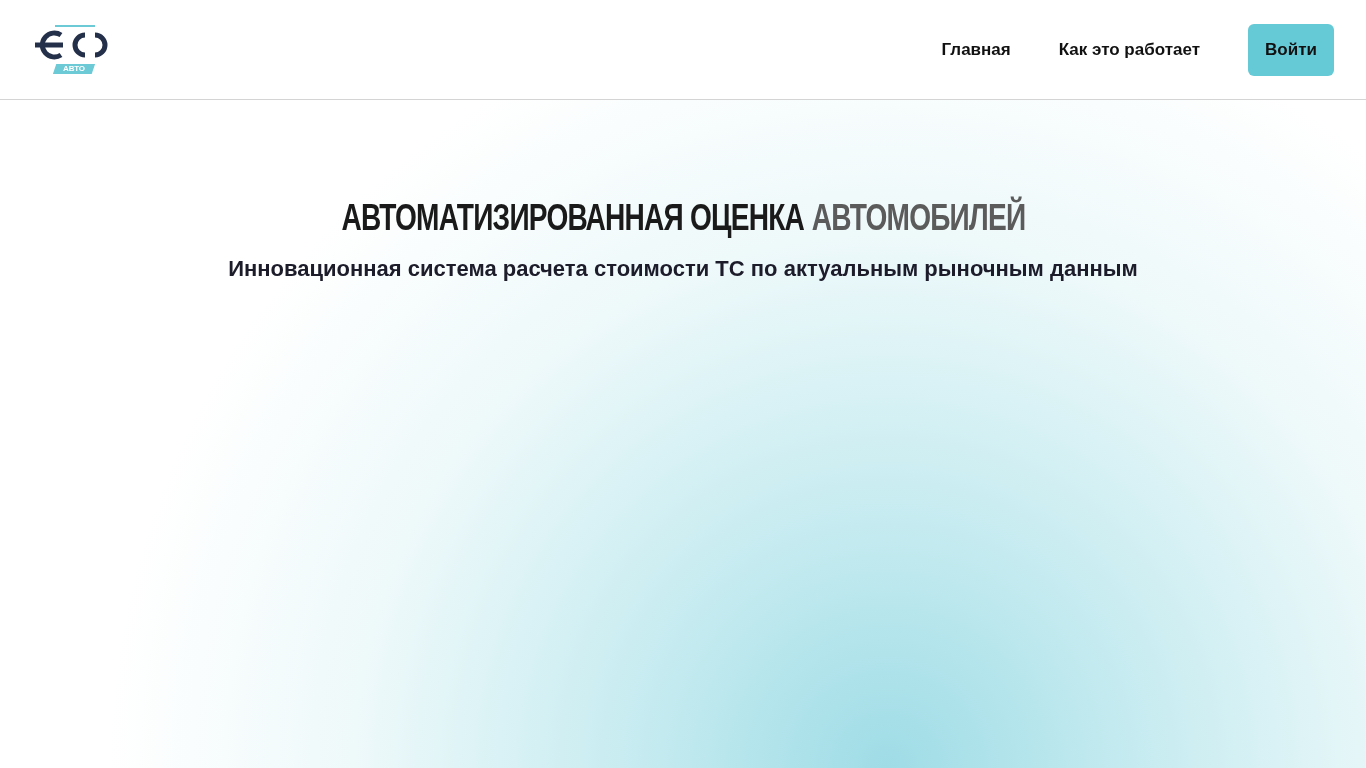  Describe the element at coordinates (683, 269) in the screenshot. I see `hero-subtitle: Инновационная система расчета стоимости ТС по актуальным рыночным данным` at that location.